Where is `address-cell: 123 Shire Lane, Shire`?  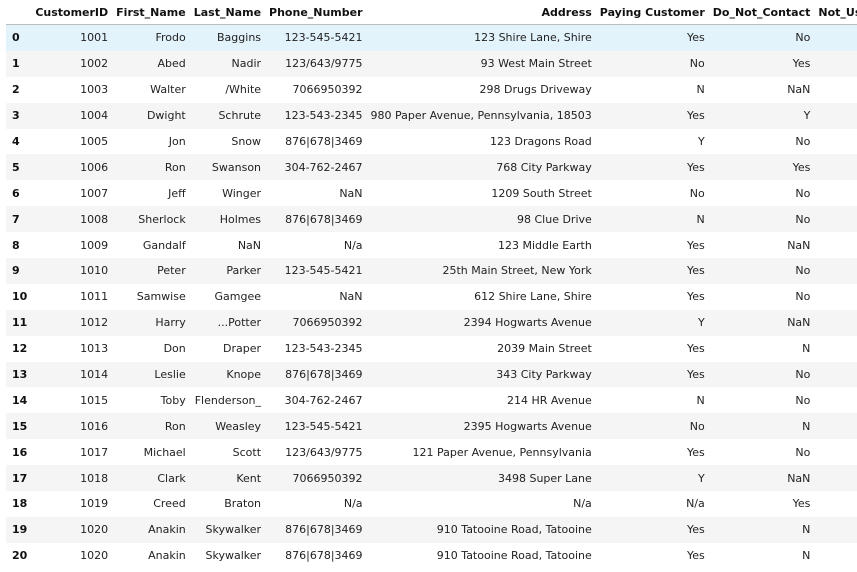
address-cell: 123 Shire Lane, Shire is located at coordinates (533, 38).